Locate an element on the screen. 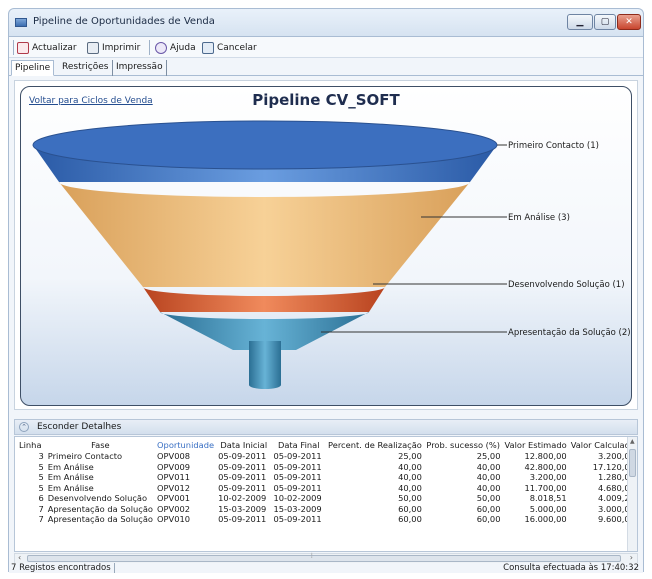  cell-data-final: 15-03-2009 is located at coordinates (297, 508).